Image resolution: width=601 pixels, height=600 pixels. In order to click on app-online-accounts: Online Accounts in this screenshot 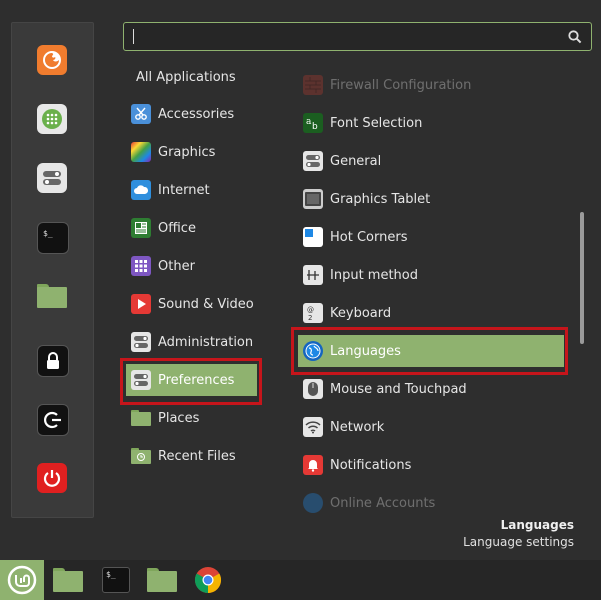, I will do `click(431, 503)`.